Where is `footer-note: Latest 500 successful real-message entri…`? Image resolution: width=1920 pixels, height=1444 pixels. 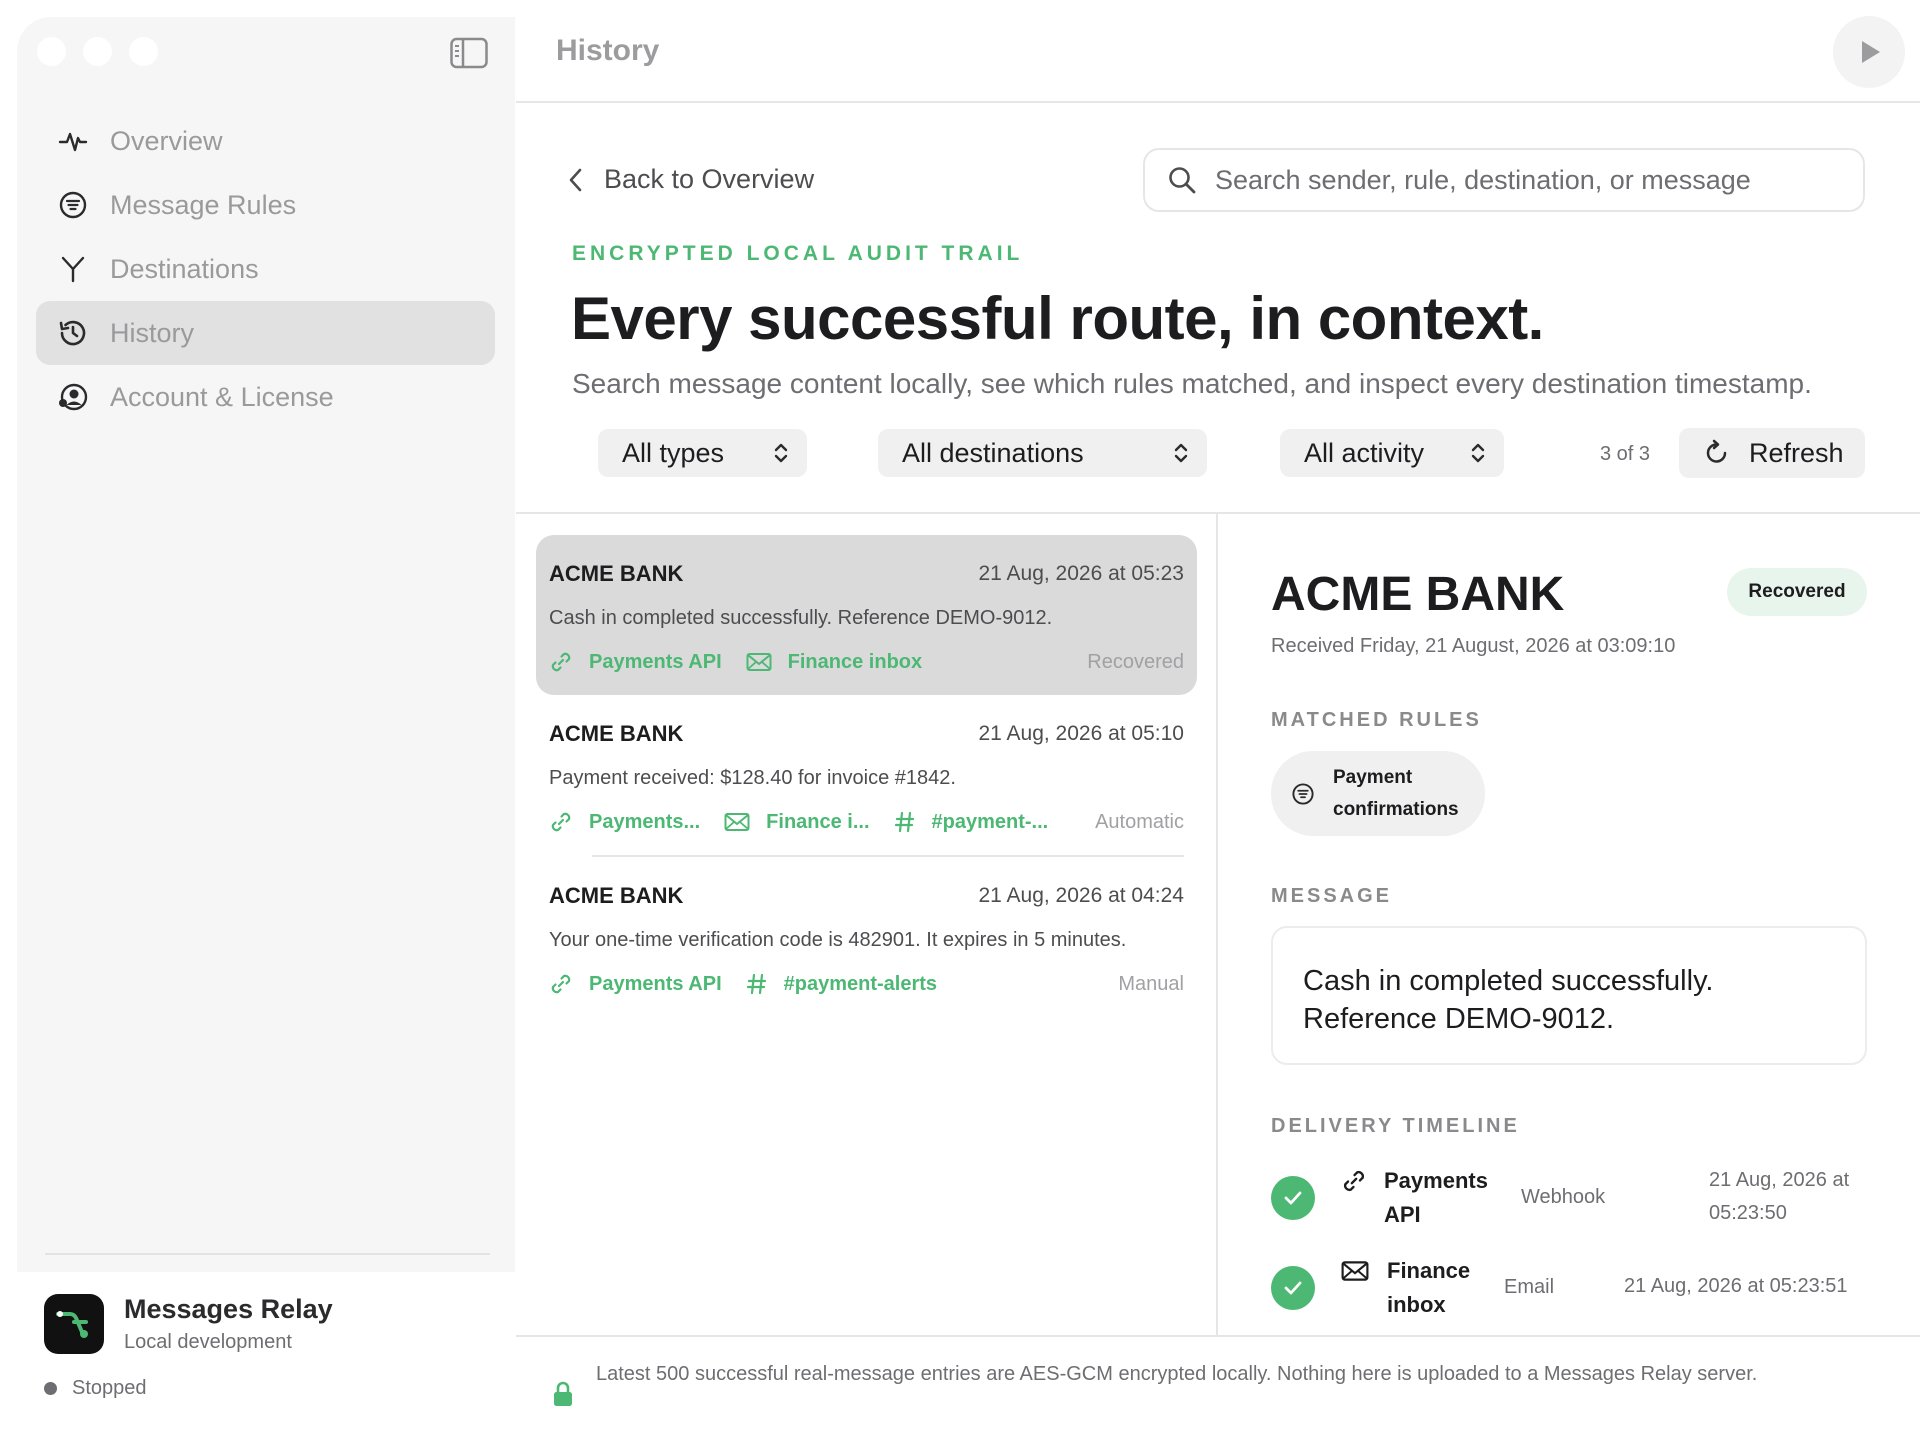
footer-note: Latest 500 successful real-message entri… is located at coordinates (1177, 1374).